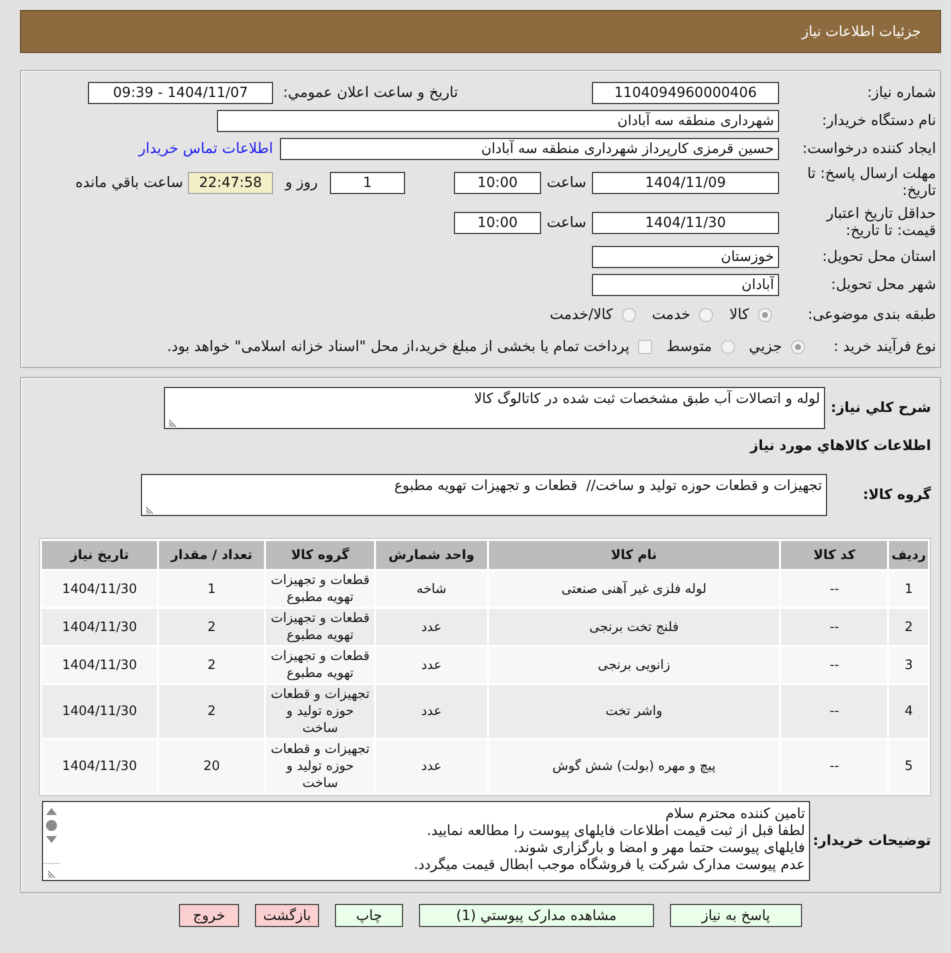  What do you see at coordinates (180, 93) in the screenshot?
I see `announcement-date-field: 1404/11/07 - 09:39` at bounding box center [180, 93].